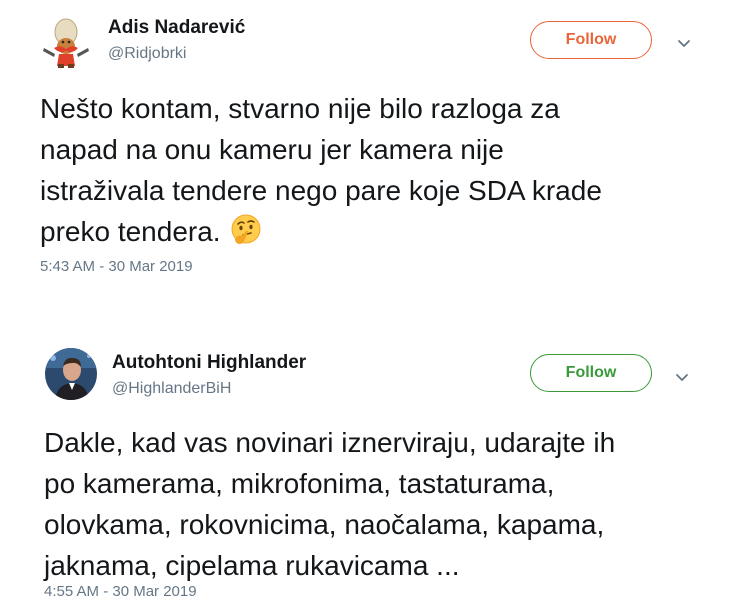 The width and height of the screenshot is (745, 608). What do you see at coordinates (272, 149) in the screenshot?
I see `tweet-text-line: napad na onu kameru jer kamera nije` at bounding box center [272, 149].